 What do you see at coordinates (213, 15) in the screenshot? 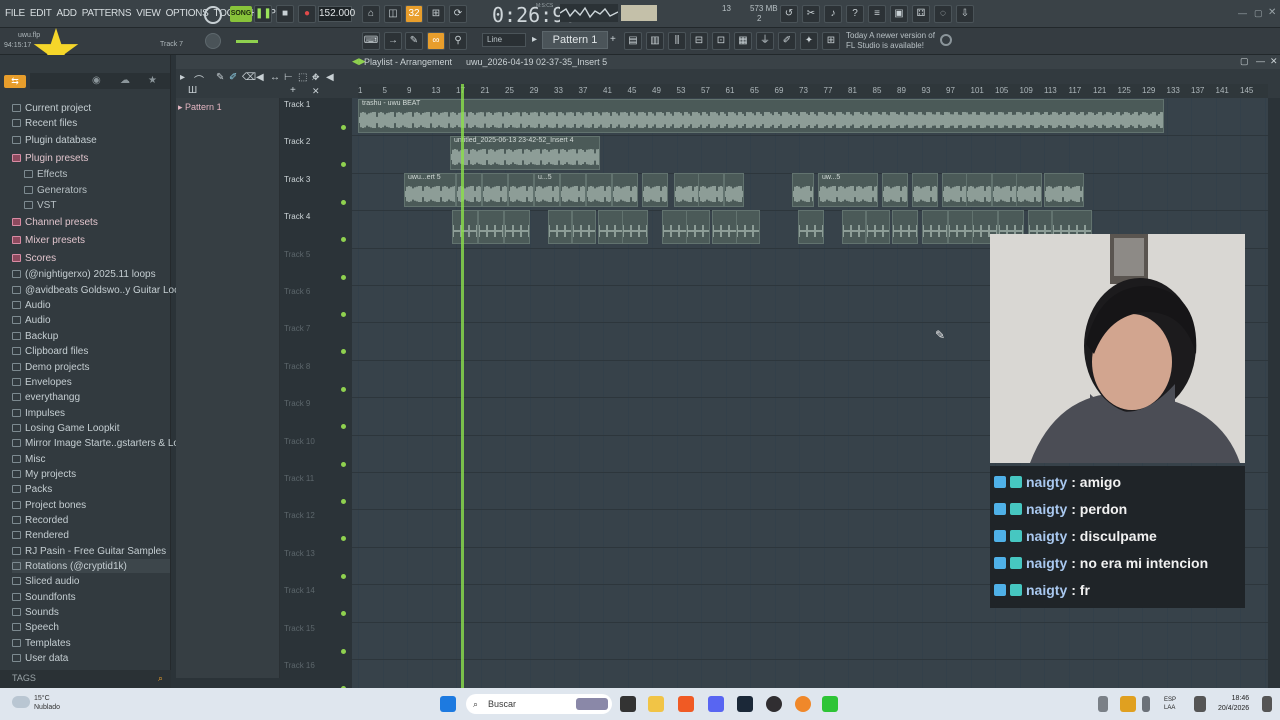
I see `pat-song-toggle-icon` at bounding box center [213, 15].